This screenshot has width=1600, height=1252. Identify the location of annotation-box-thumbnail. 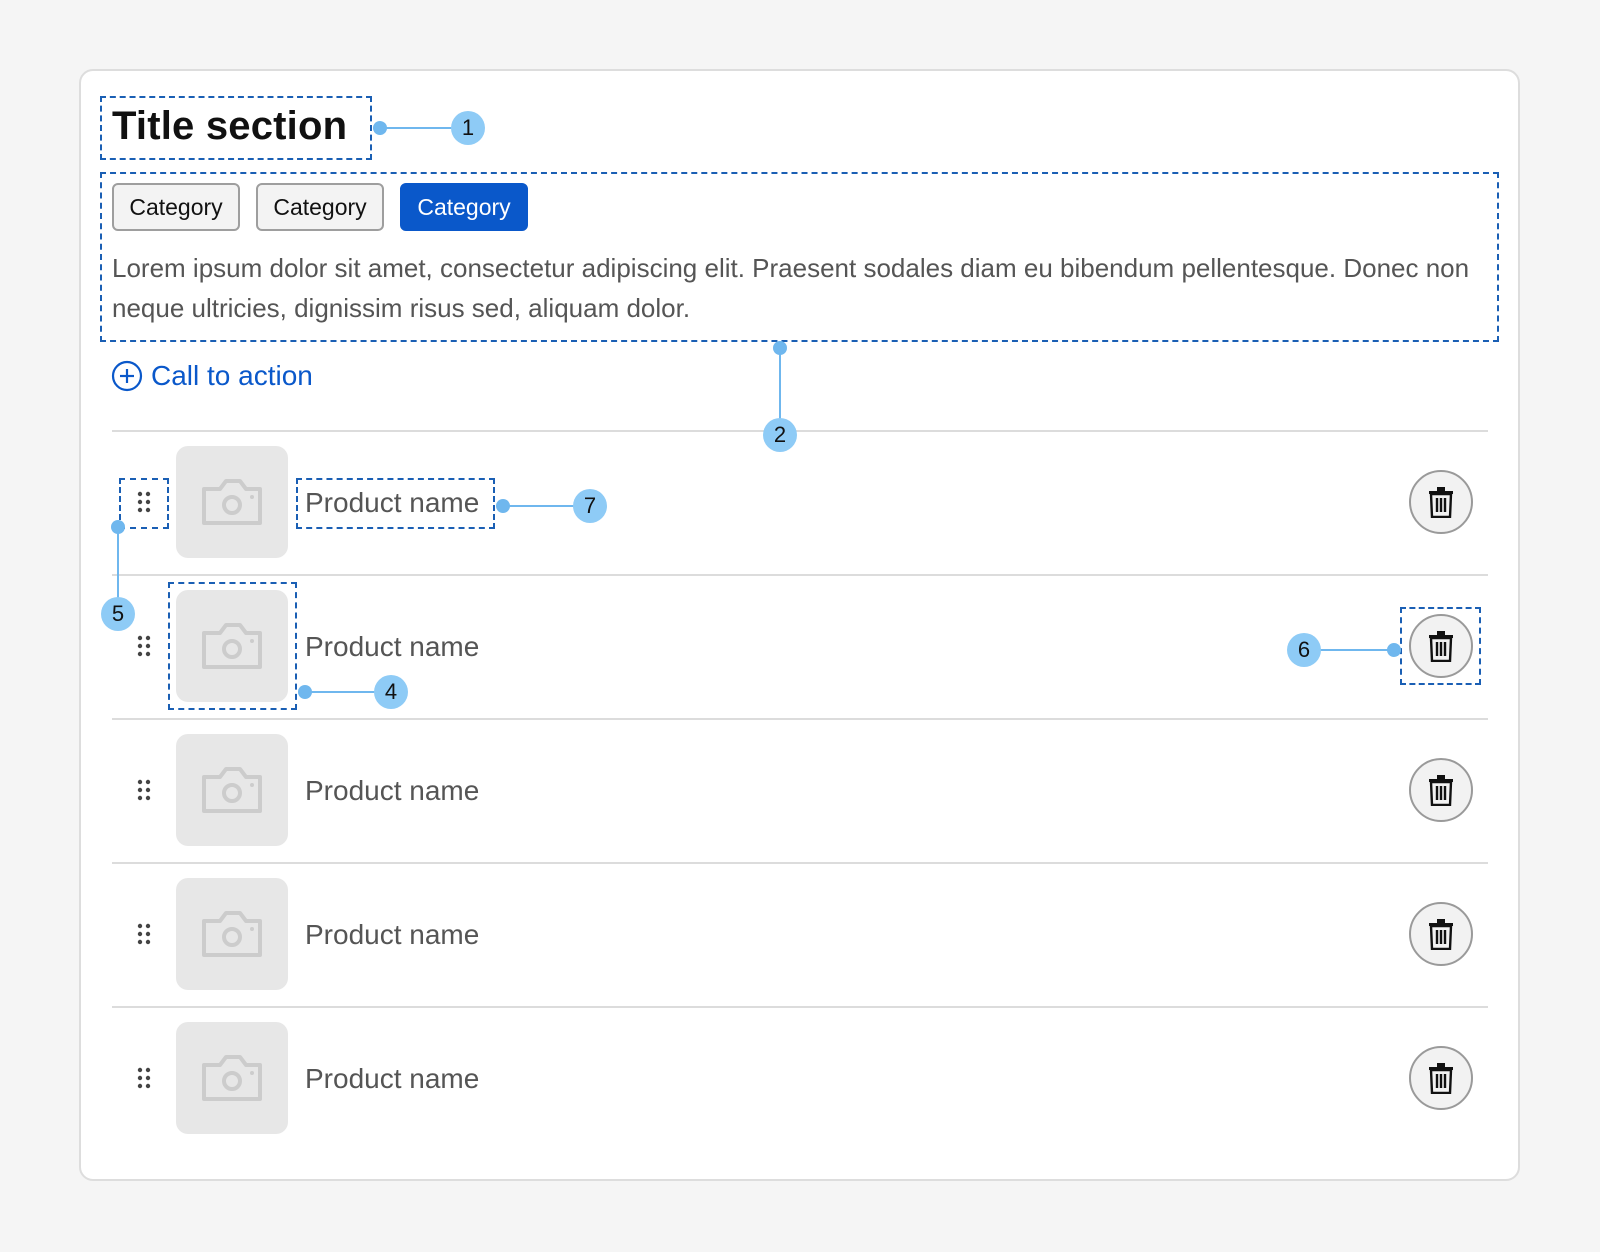
(232, 646).